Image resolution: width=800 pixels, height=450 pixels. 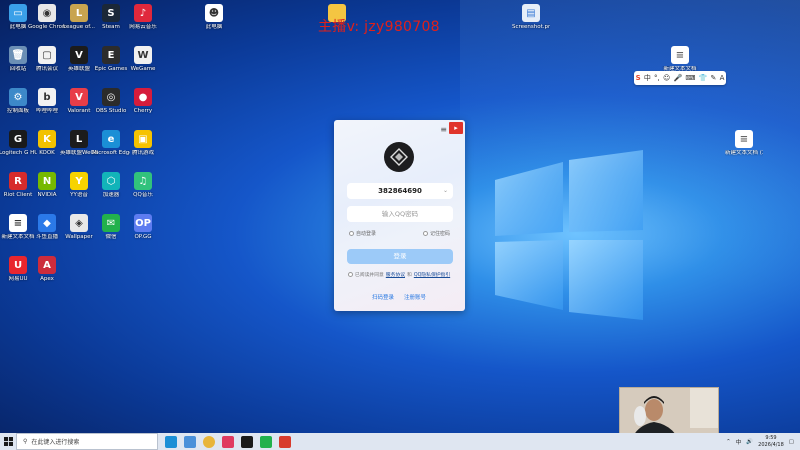 What do you see at coordinates (79, 139) in the screenshot?
I see `app-icon: L` at bounding box center [79, 139].